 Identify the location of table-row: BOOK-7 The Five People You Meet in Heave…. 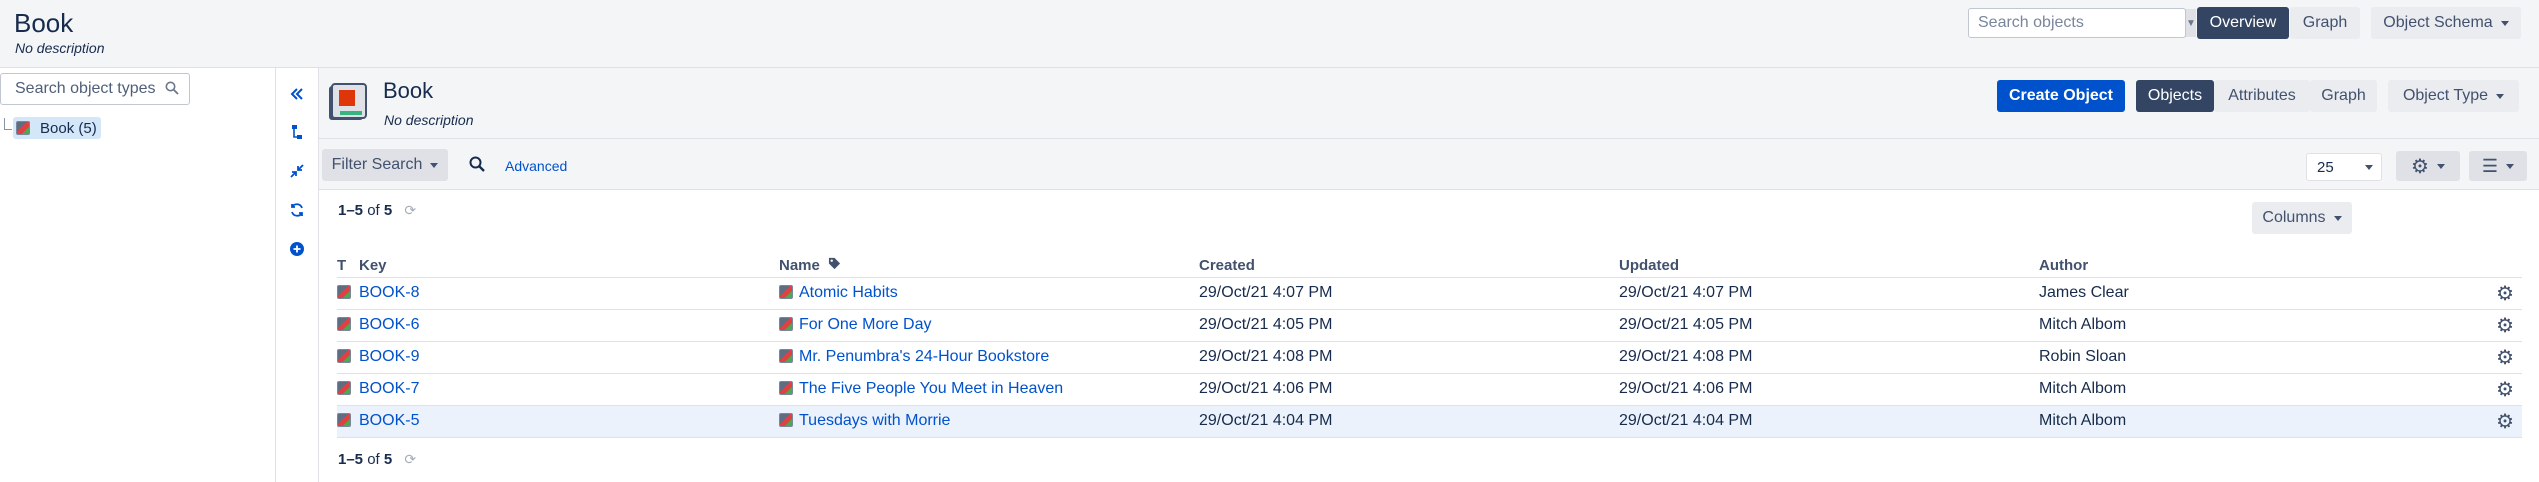
(1429, 389).